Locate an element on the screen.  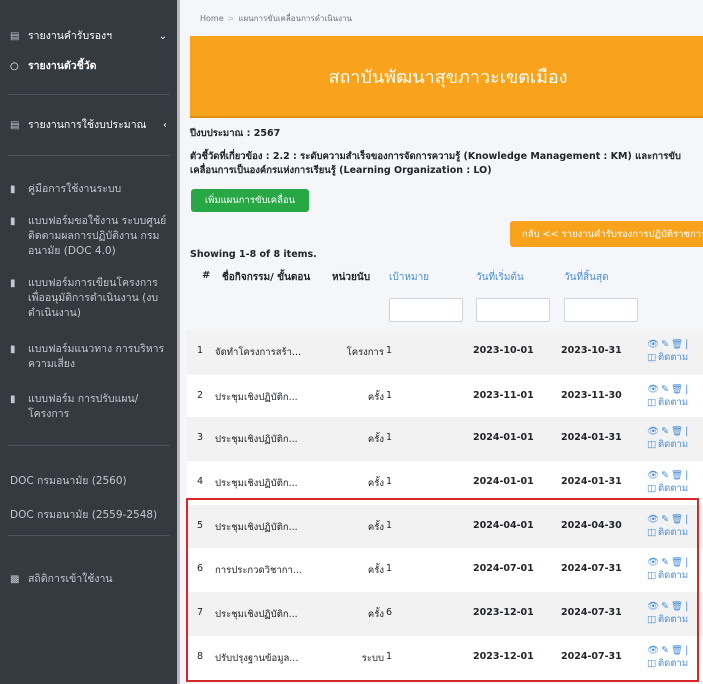
start-filter-input is located at coordinates (513, 310).